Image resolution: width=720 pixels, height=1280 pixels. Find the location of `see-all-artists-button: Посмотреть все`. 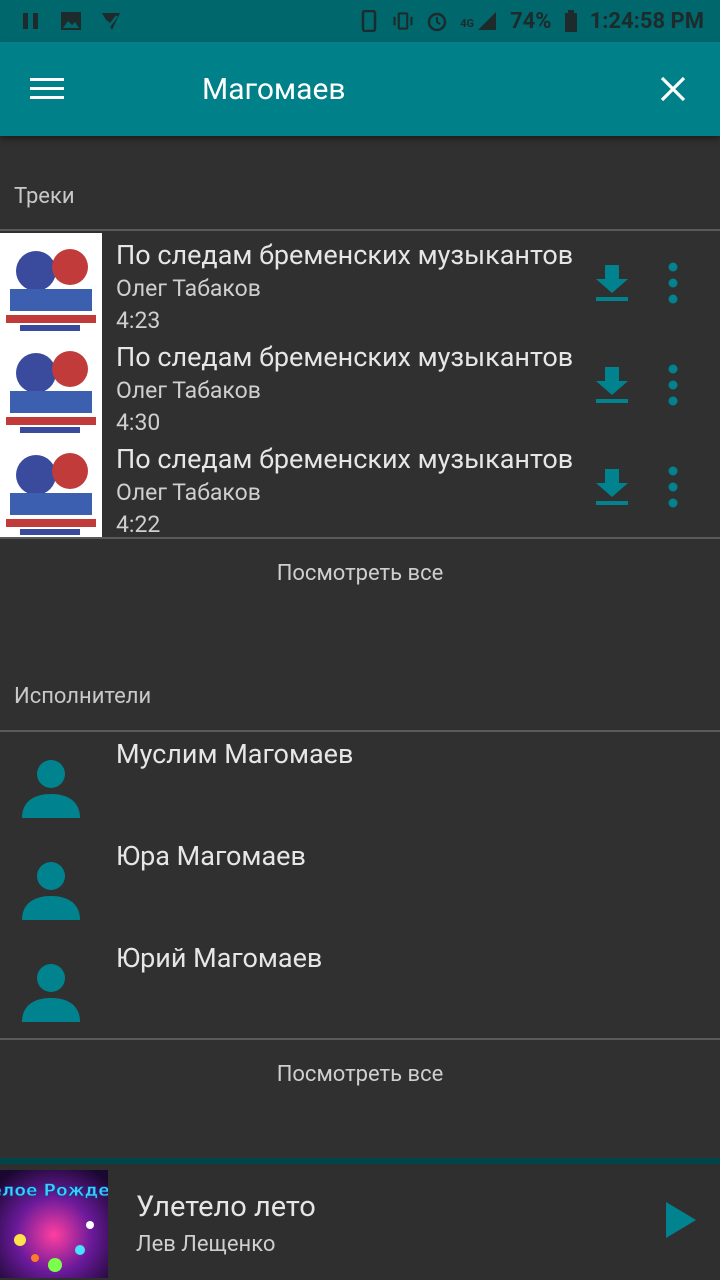

see-all-artists-button: Посмотреть все is located at coordinates (360, 1074).